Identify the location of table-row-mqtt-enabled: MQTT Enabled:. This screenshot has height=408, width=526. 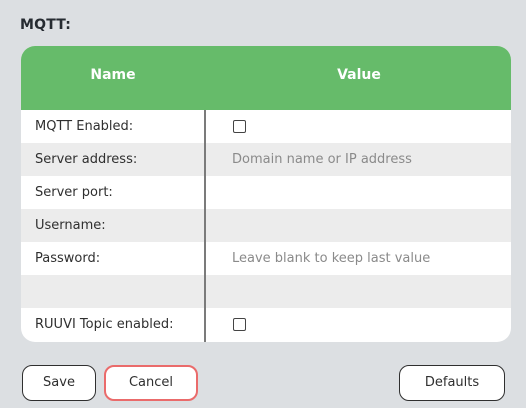
(266, 126).